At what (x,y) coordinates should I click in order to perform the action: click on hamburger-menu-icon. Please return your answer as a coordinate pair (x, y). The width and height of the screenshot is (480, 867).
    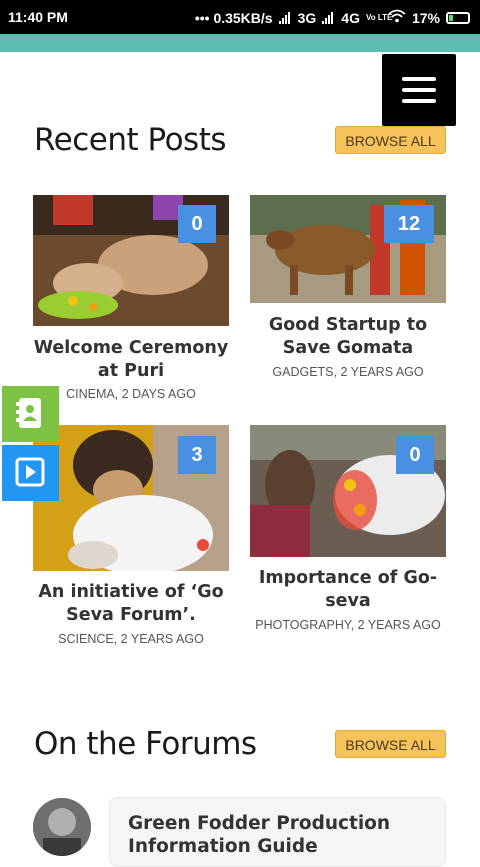
    Looking at the image, I should click on (419, 90).